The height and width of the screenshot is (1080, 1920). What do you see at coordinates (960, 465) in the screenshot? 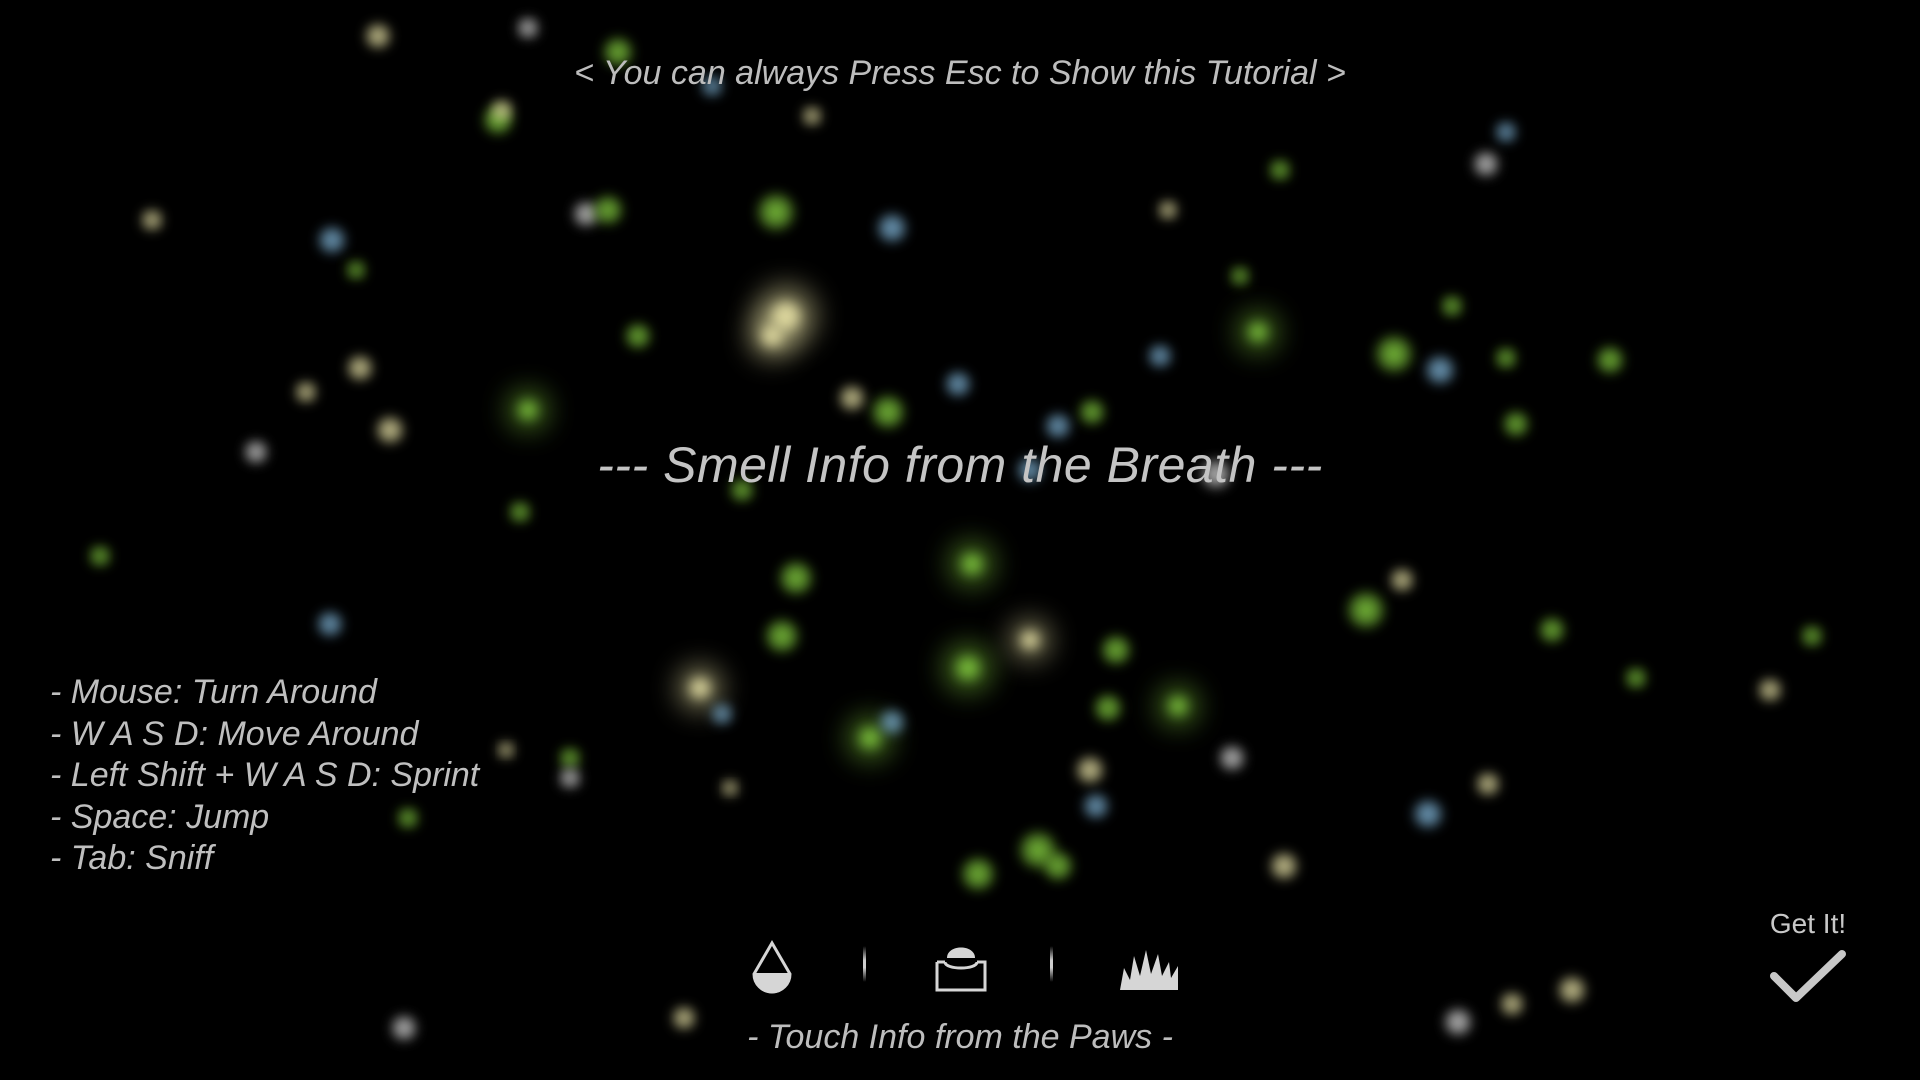
I see `smell-info-heading: --- Smell Info from the Breath ---` at bounding box center [960, 465].